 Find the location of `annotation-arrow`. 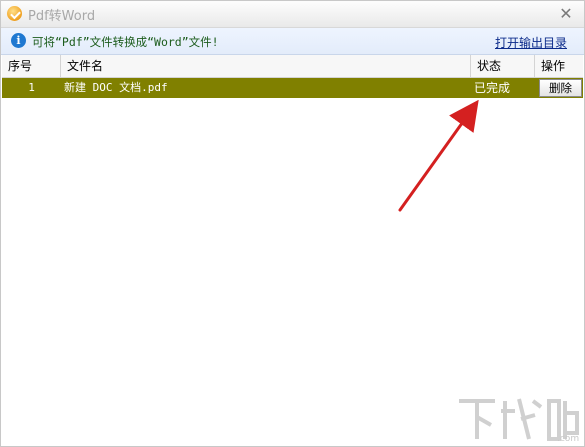

annotation-arrow is located at coordinates (438, 155).